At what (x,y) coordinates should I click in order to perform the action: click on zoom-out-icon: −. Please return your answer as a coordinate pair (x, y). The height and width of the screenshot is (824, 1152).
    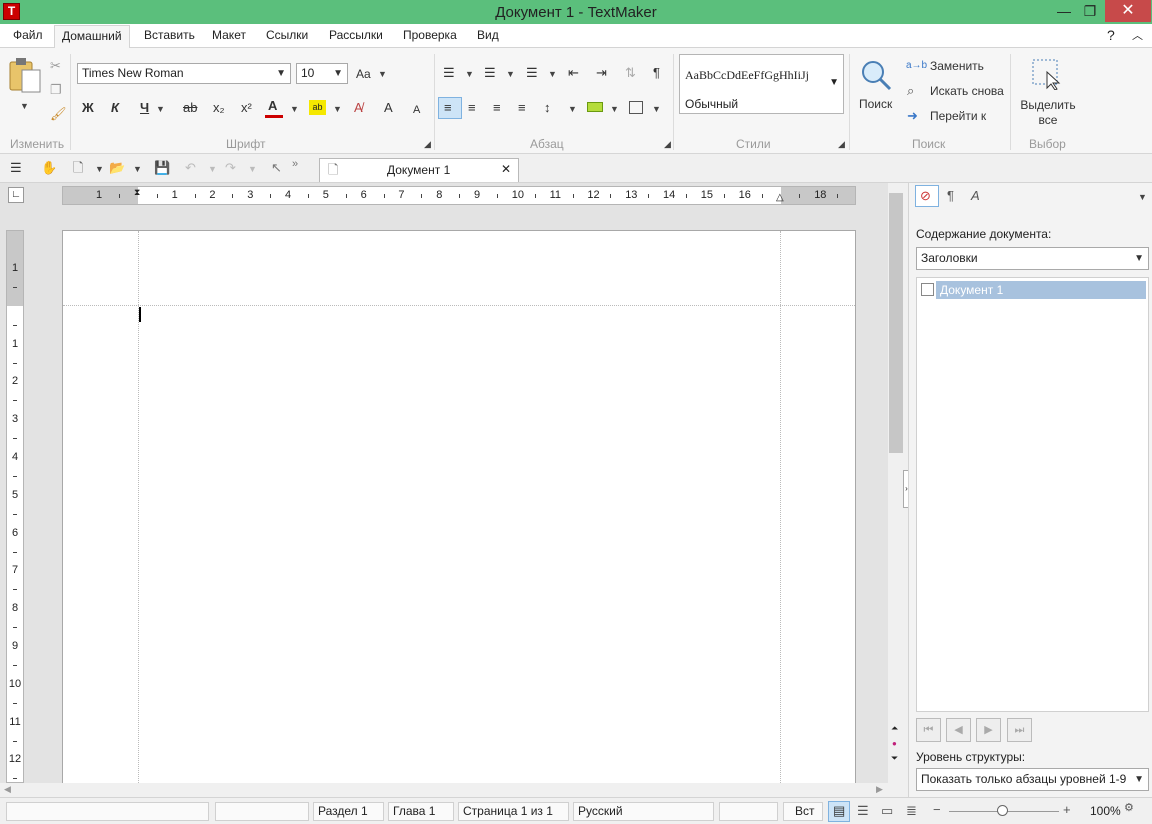
    Looking at the image, I should click on (937, 810).